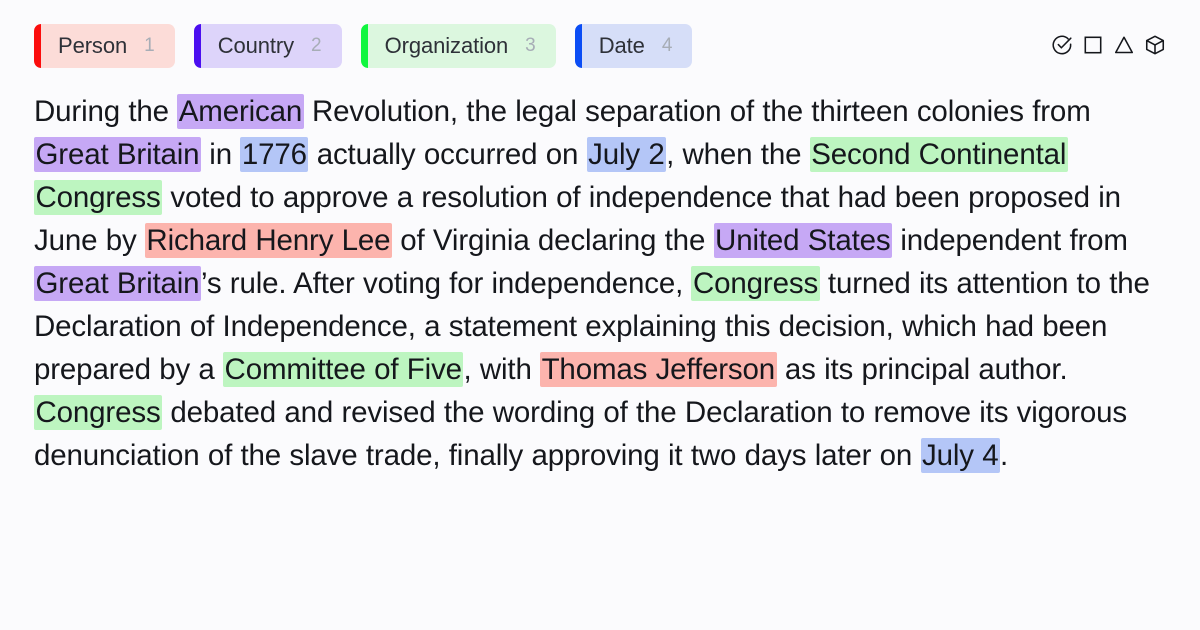  What do you see at coordinates (447, 154) in the screenshot?
I see `plain-text: actually occurred on` at bounding box center [447, 154].